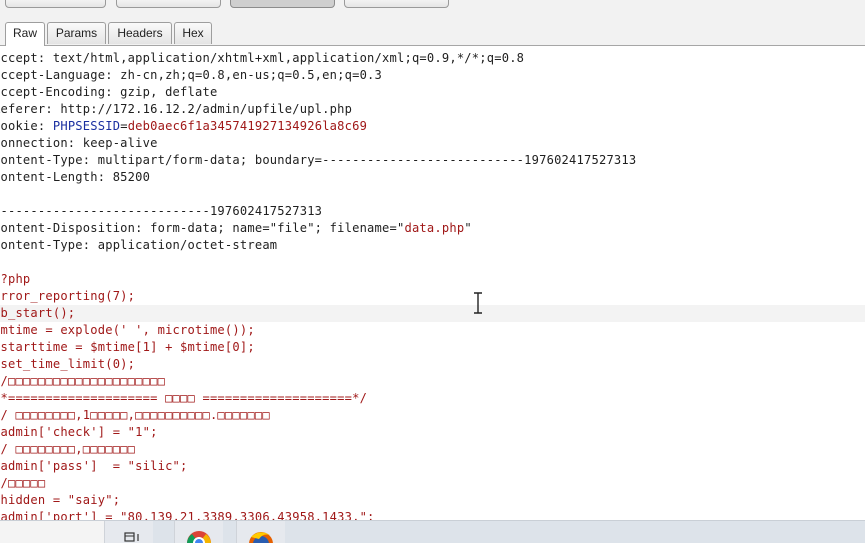 This screenshot has height=548, width=865. Describe the element at coordinates (76, 33) in the screenshot. I see `tab-params: Params` at that location.